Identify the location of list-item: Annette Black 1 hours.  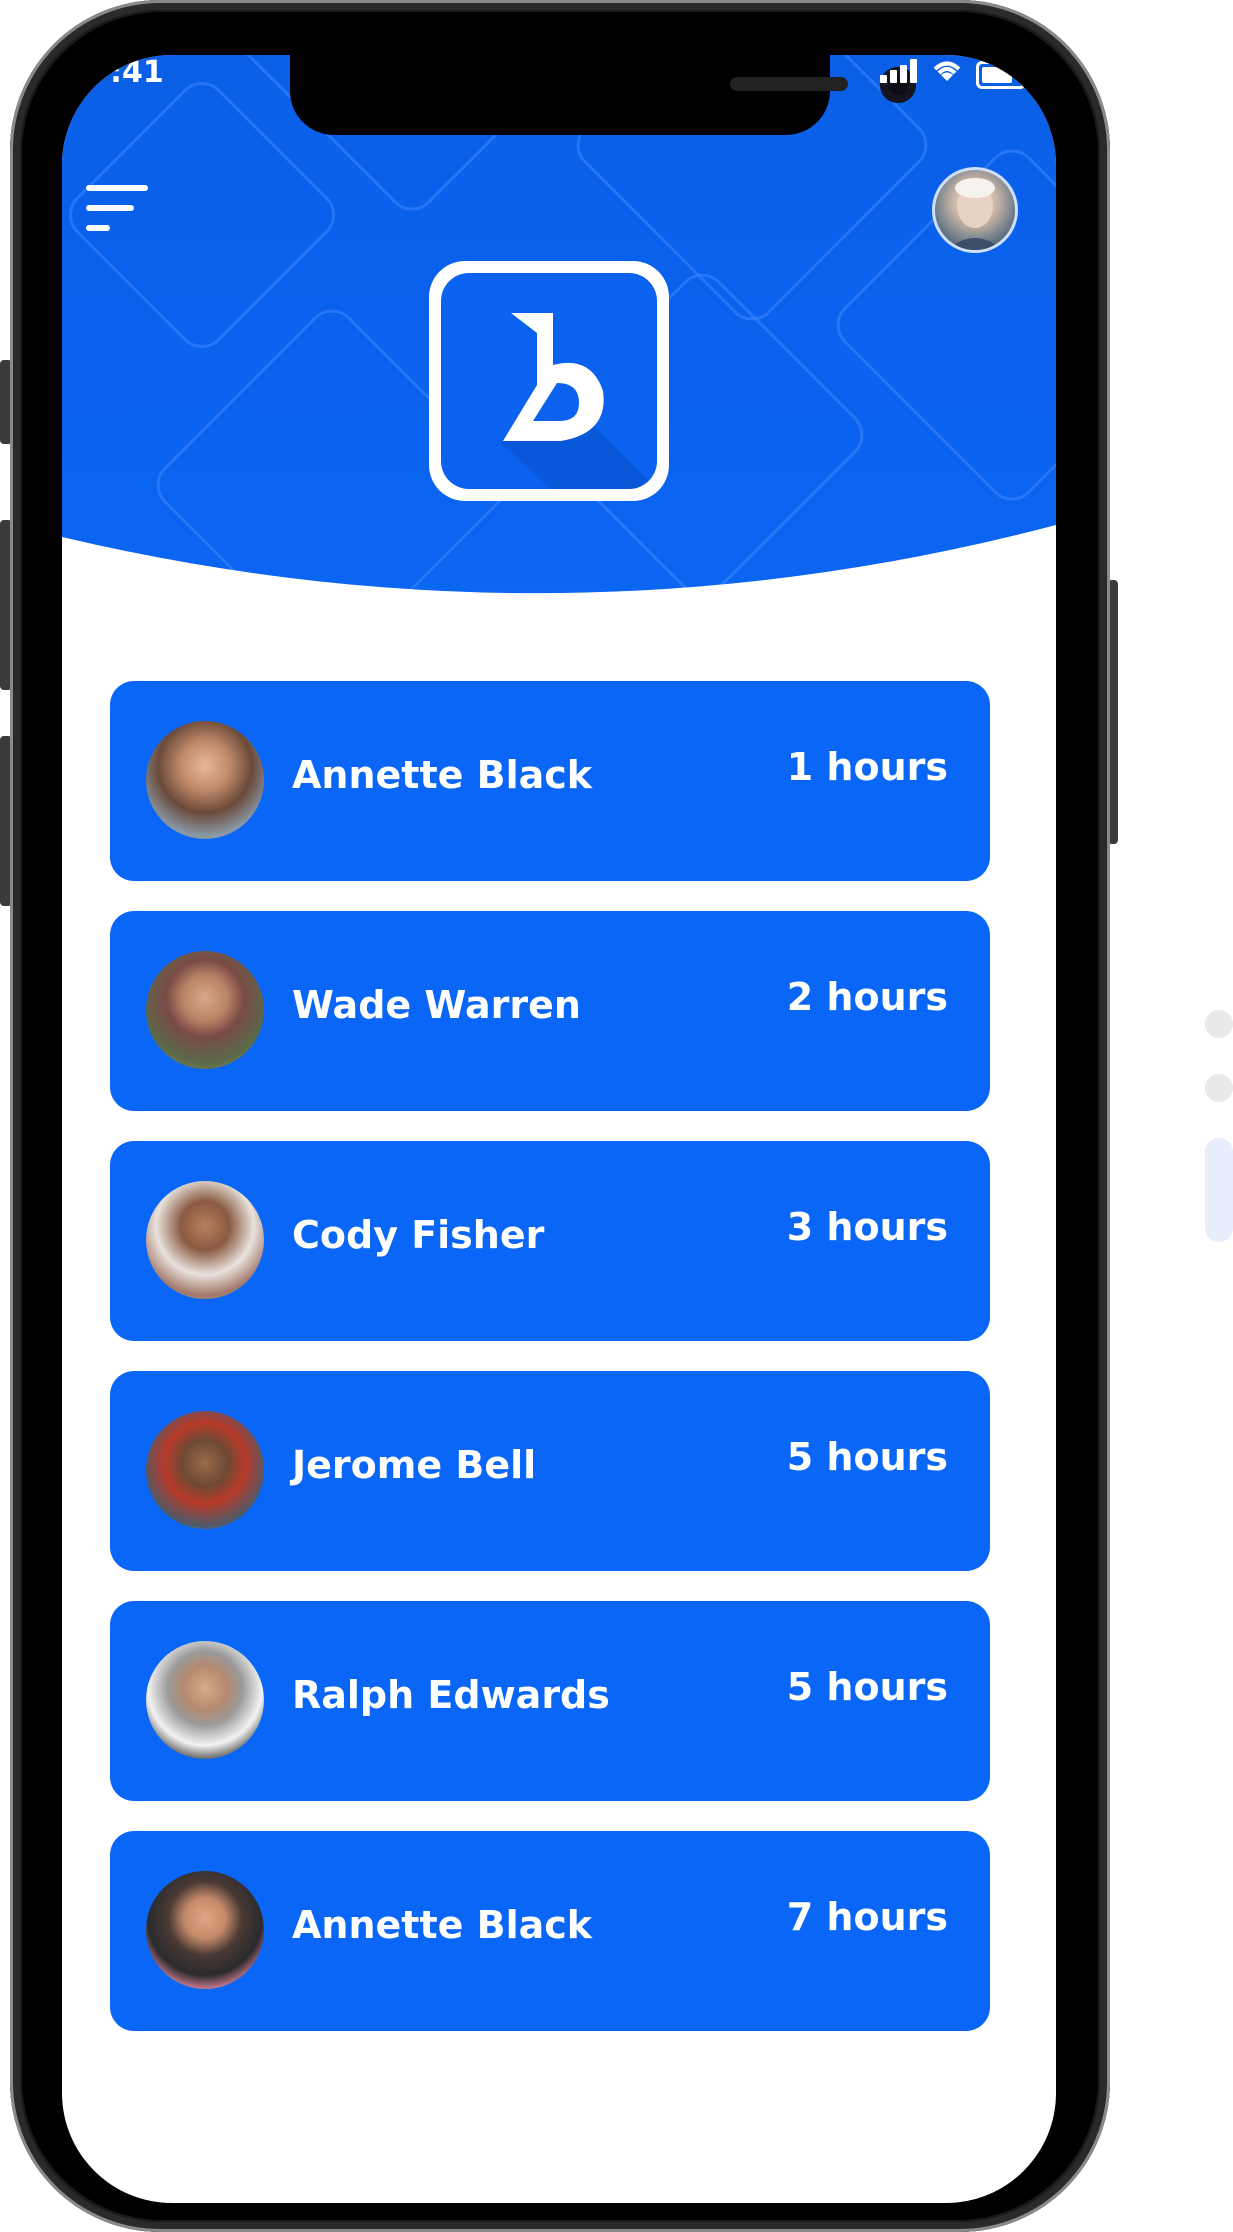
(550, 781).